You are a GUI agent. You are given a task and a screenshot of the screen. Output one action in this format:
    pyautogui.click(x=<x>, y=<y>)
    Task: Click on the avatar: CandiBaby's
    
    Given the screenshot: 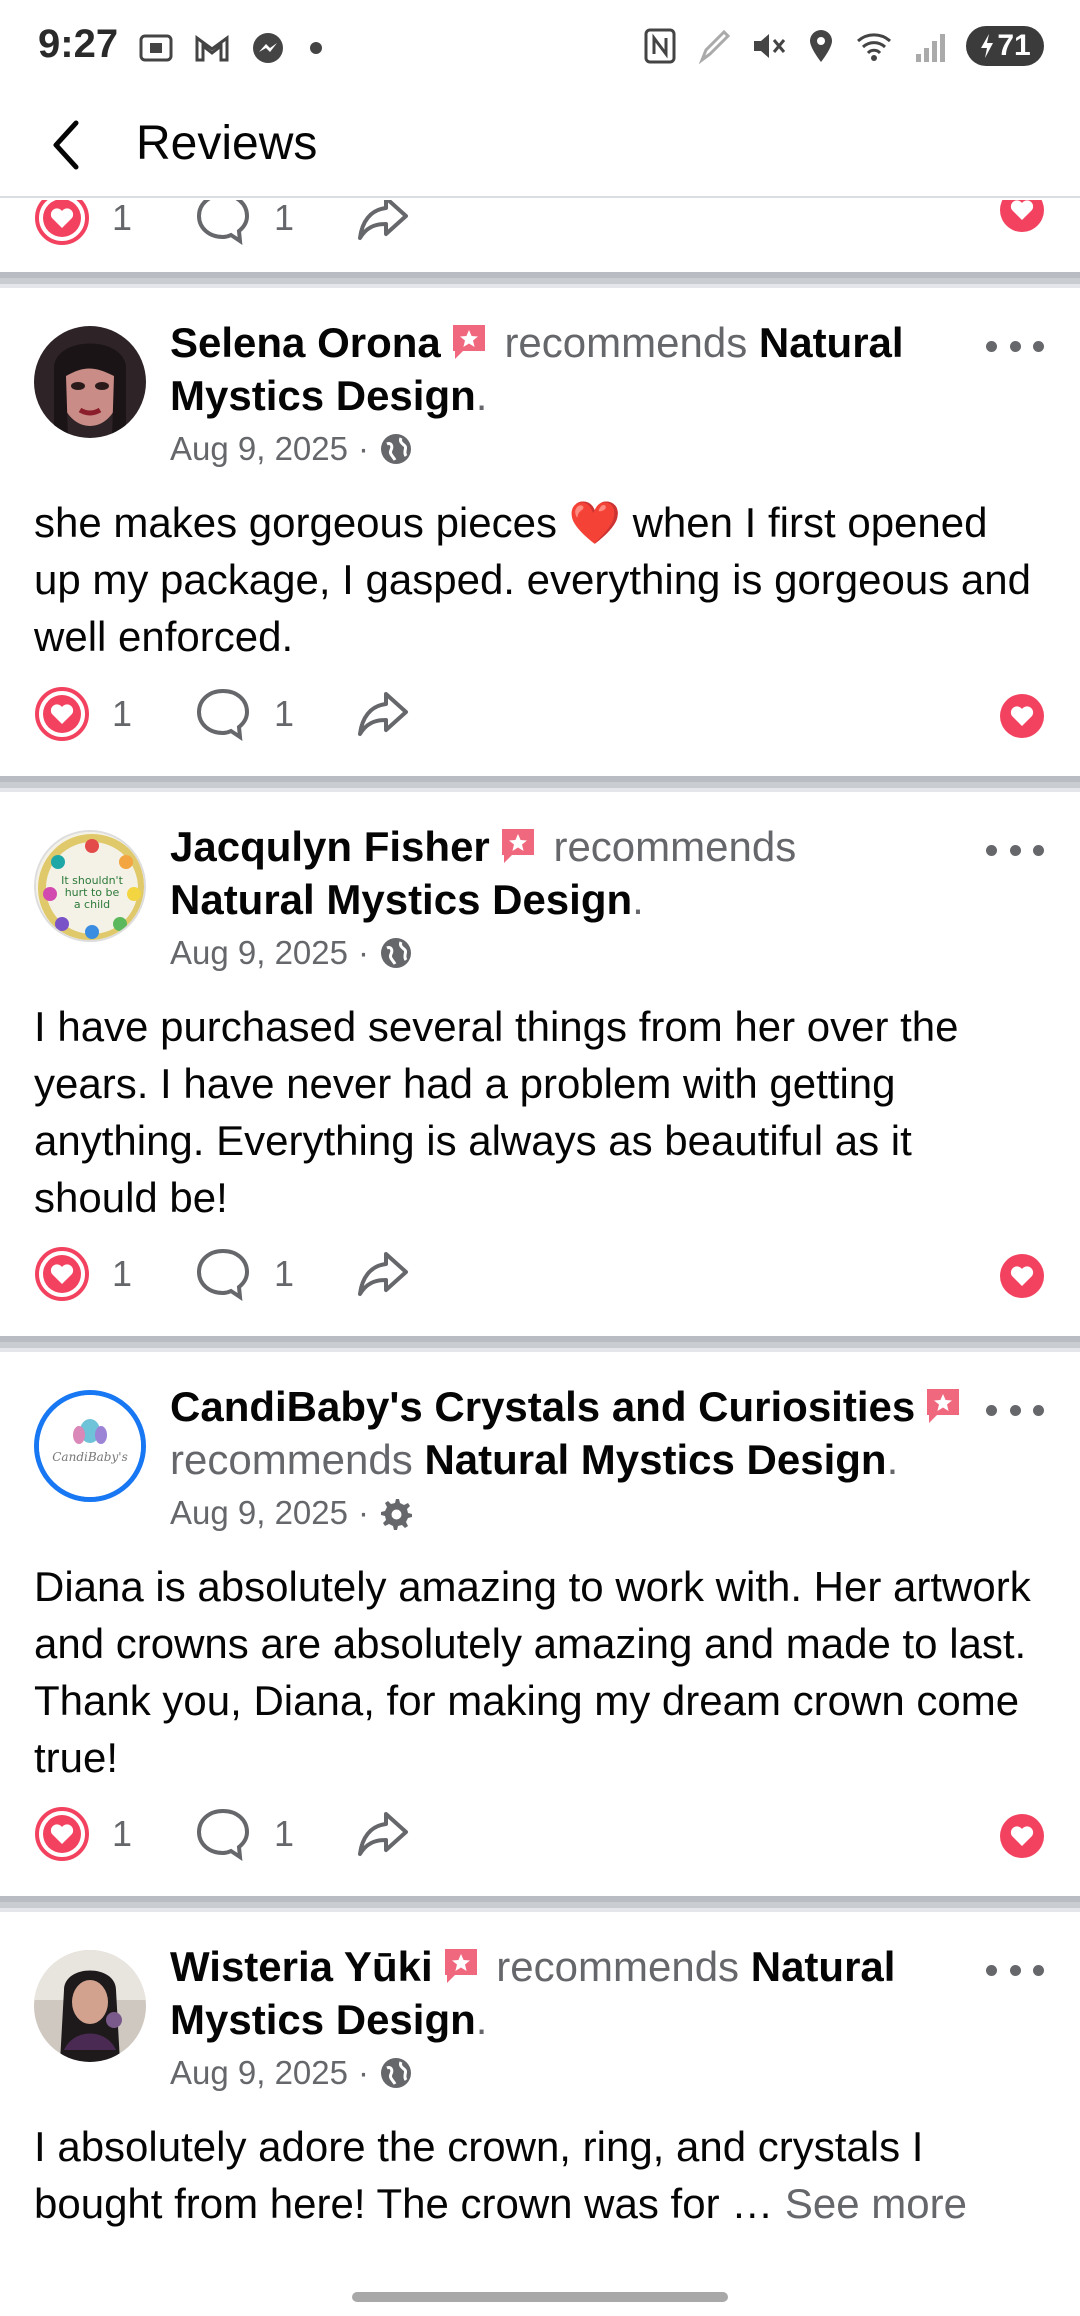 What is the action you would take?
    pyautogui.click(x=90, y=1446)
    